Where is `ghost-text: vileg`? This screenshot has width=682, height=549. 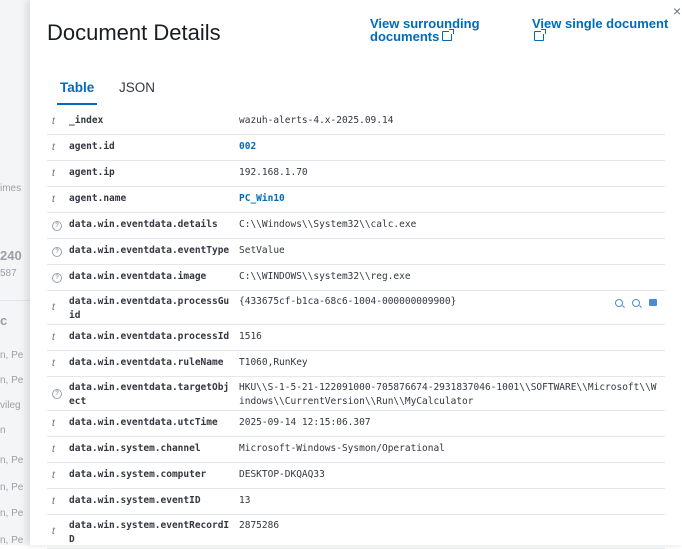
ghost-text: vileg is located at coordinates (10, 405).